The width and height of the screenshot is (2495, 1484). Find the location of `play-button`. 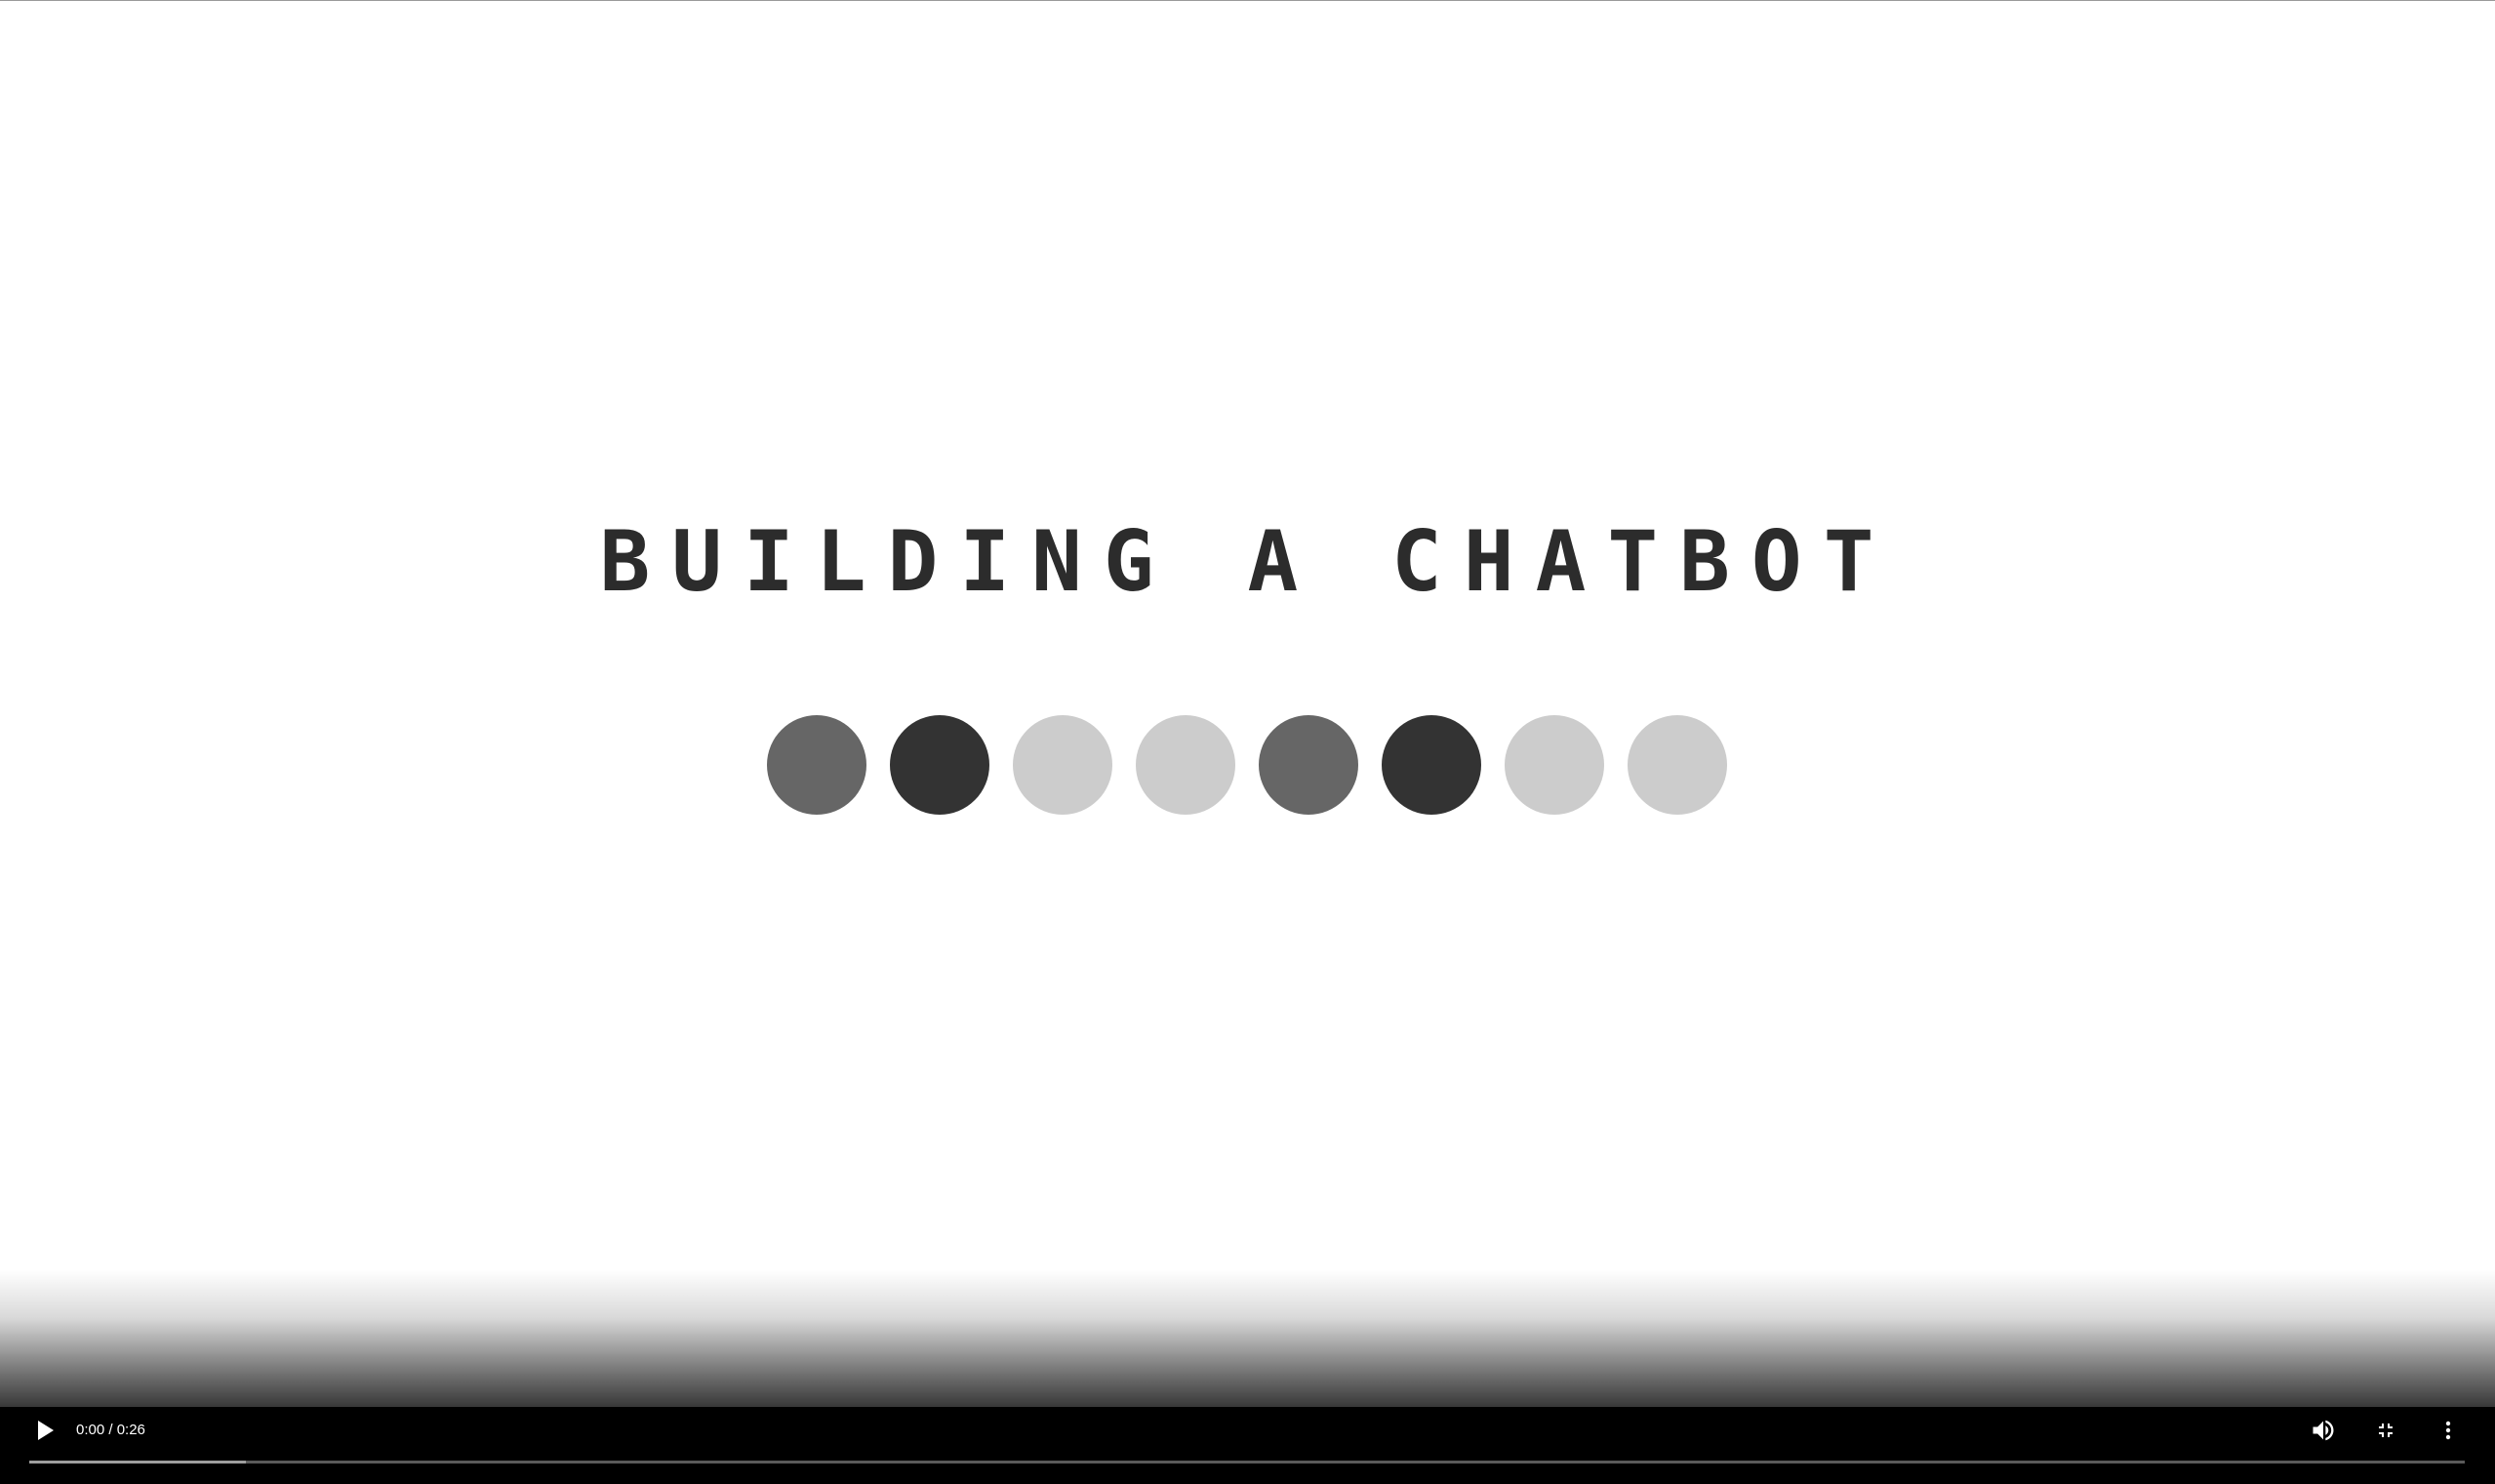

play-button is located at coordinates (45, 1430).